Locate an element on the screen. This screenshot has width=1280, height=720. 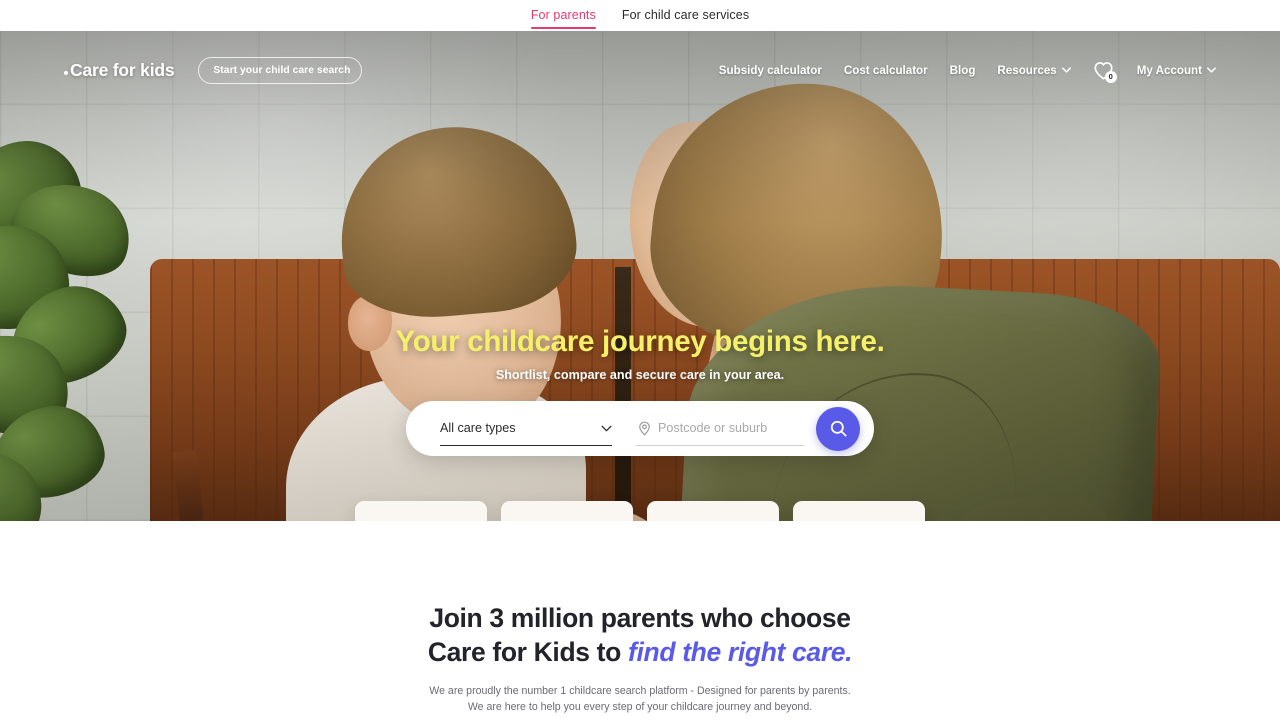
tab-for-child-care-services: For child care services is located at coordinates (685, 15).